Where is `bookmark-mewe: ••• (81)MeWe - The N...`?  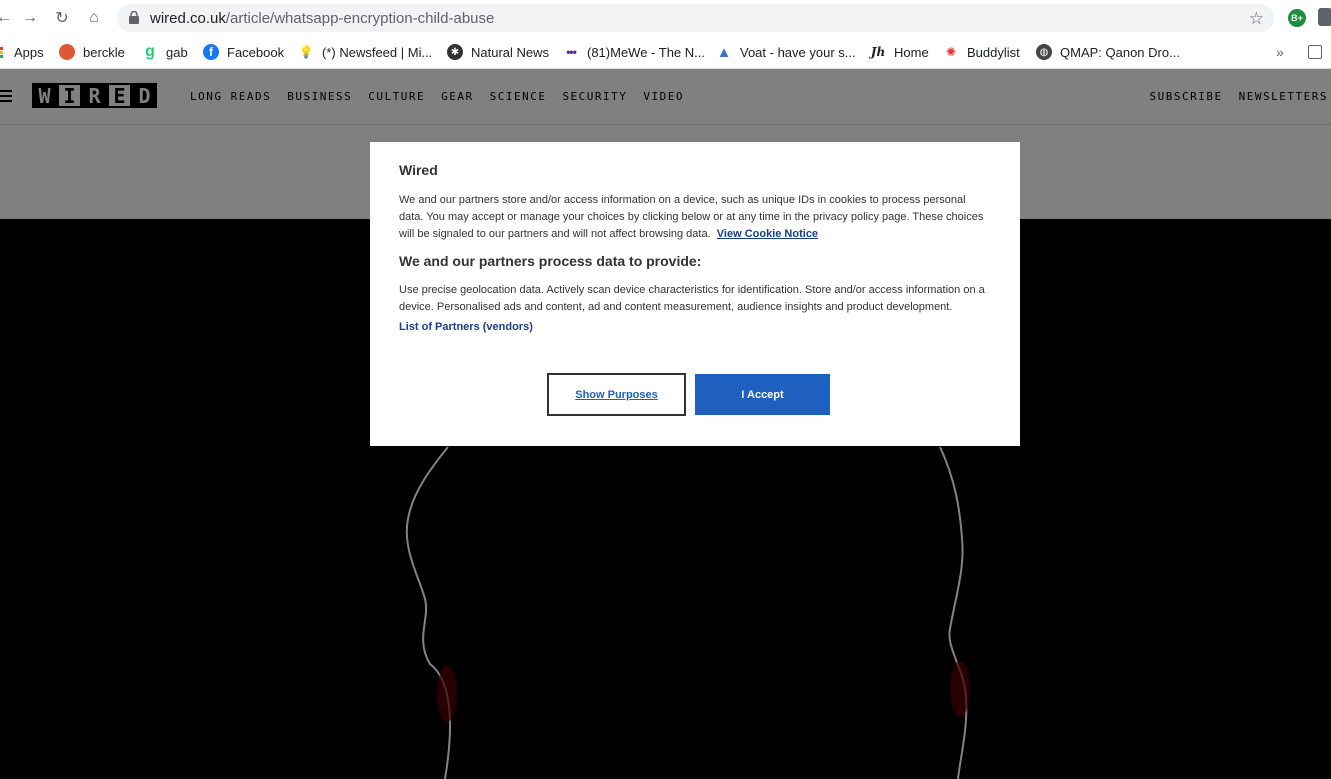
bookmark-mewe: ••• (81)MeWe - The N... is located at coordinates (634, 52).